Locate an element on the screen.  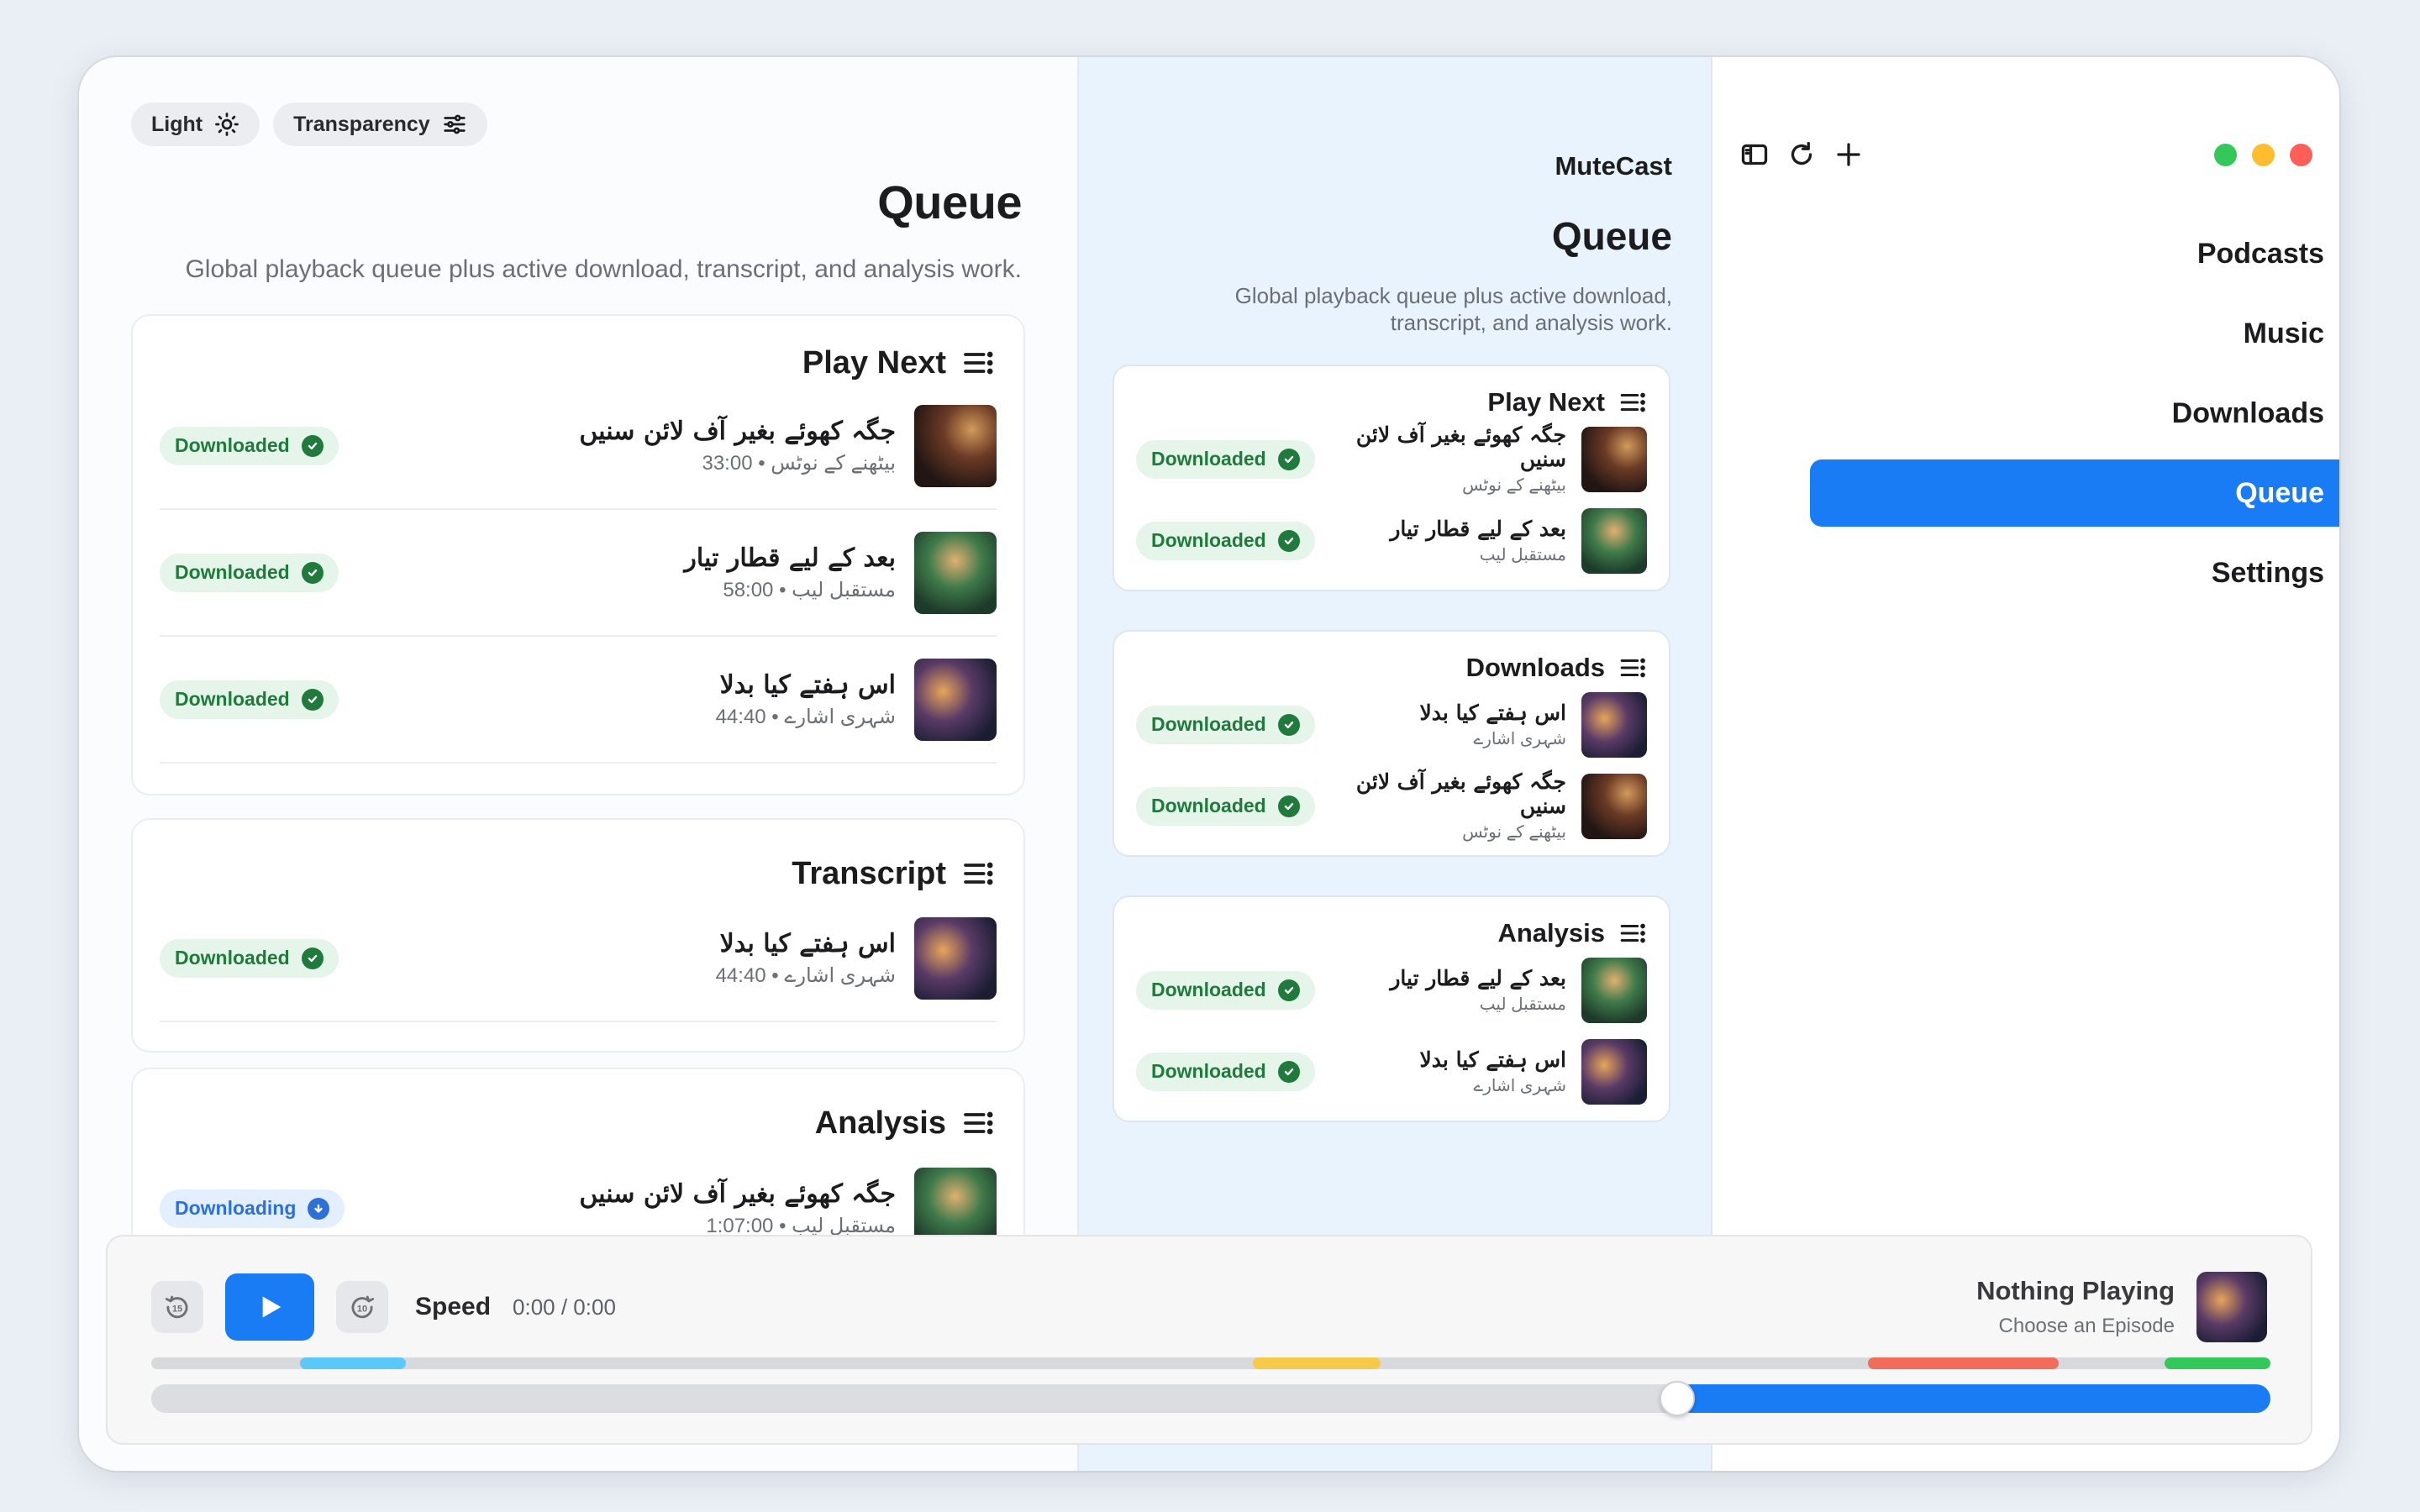
episode-info: اس ہفتے کیا بدلا شہری اشارے is located at coordinates (1533, 724).